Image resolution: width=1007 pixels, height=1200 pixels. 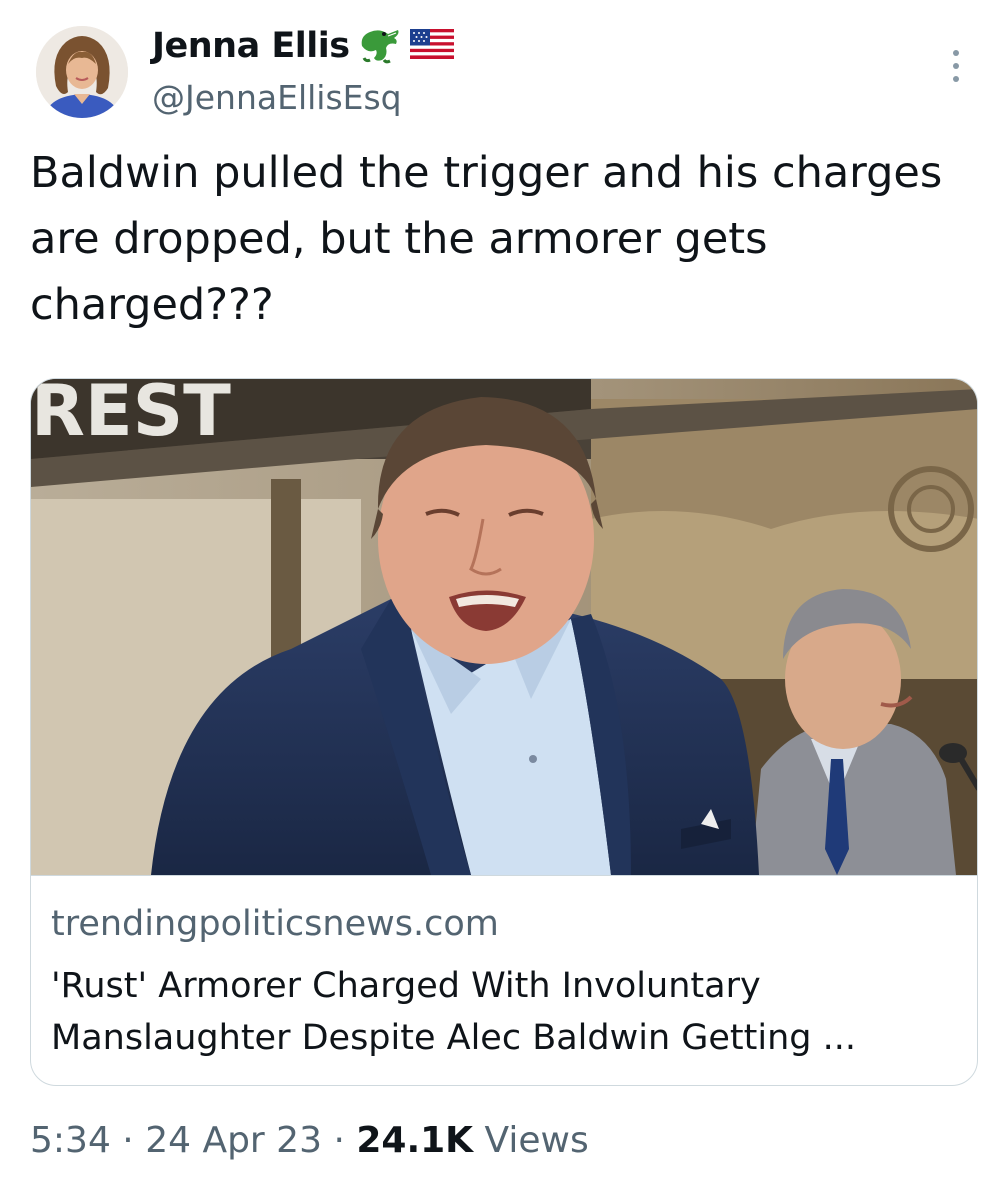 I want to click on avatar, so click(x=82, y=72).